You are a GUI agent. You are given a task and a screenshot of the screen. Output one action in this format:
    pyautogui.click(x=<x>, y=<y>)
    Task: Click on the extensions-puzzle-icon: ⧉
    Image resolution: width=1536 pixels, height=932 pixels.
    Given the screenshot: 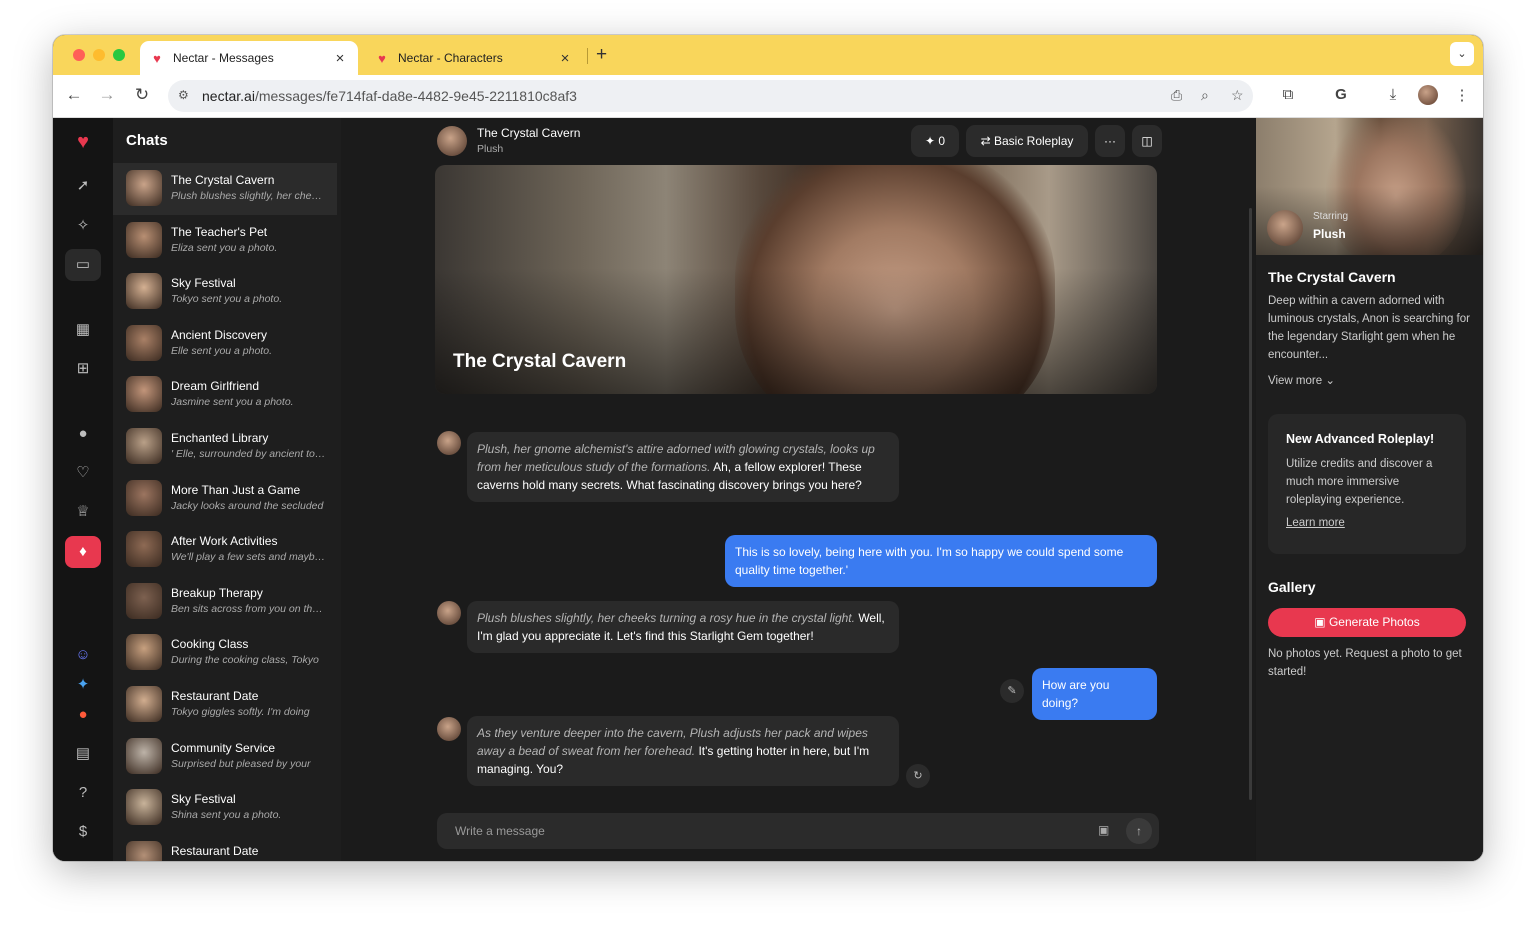 What is the action you would take?
    pyautogui.click(x=1288, y=94)
    